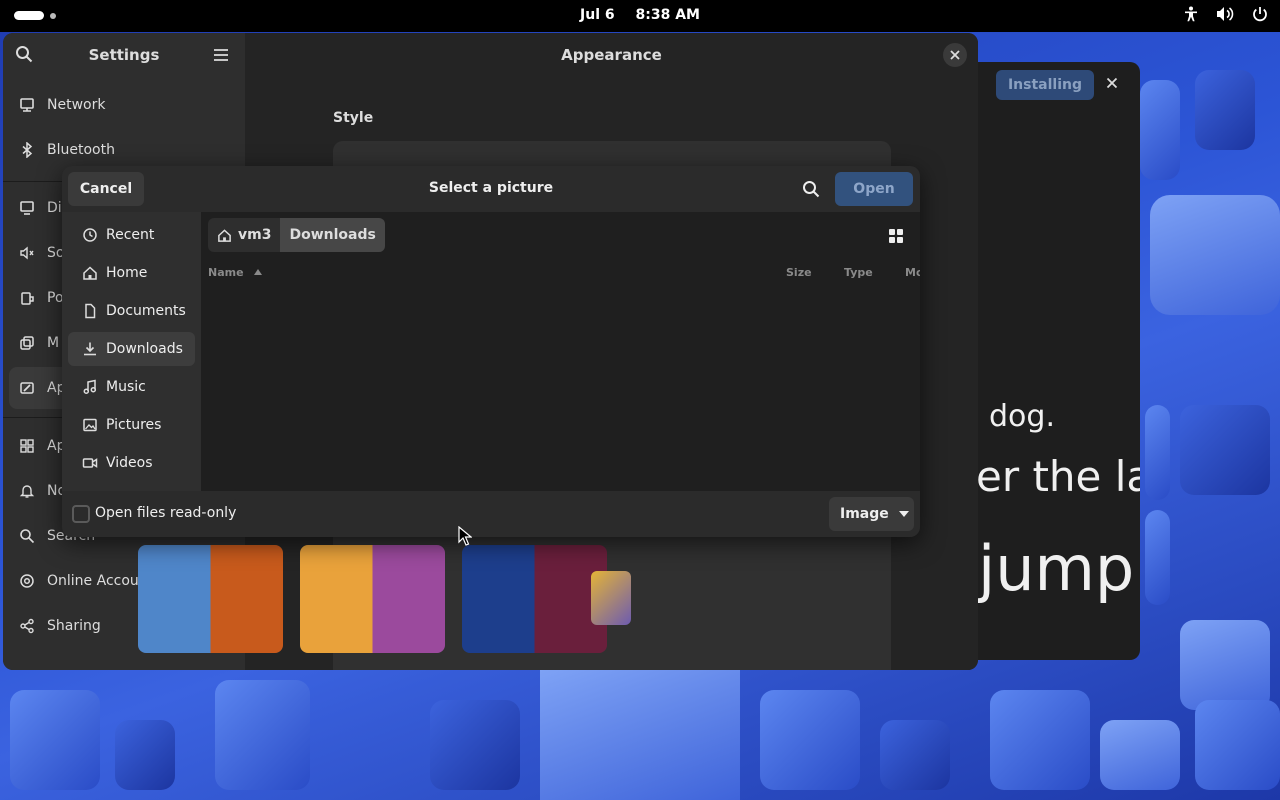 The image size is (1280, 800). What do you see at coordinates (166, 513) in the screenshot?
I see `read-only-label: Open files read-only` at bounding box center [166, 513].